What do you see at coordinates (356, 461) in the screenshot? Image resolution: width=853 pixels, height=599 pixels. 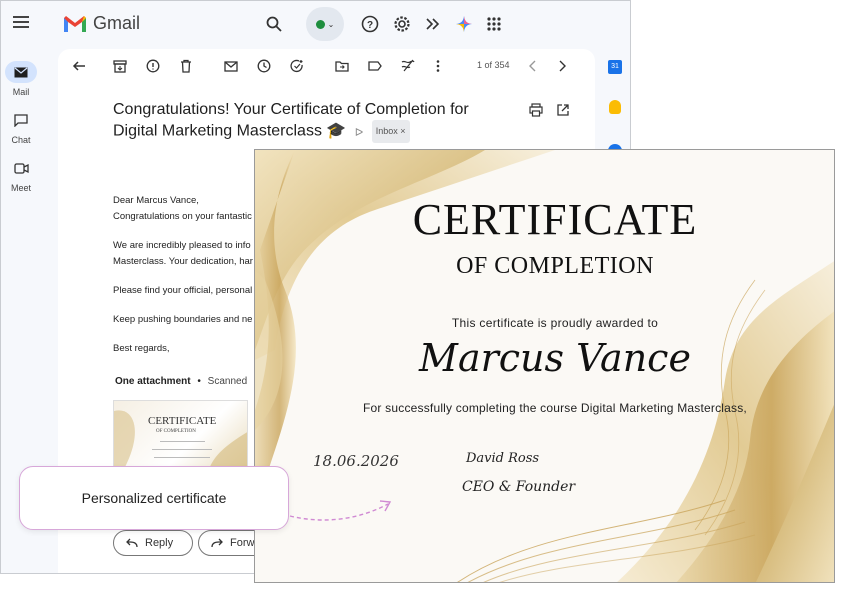 I see `certificate-date: 18.06.2026` at bounding box center [356, 461].